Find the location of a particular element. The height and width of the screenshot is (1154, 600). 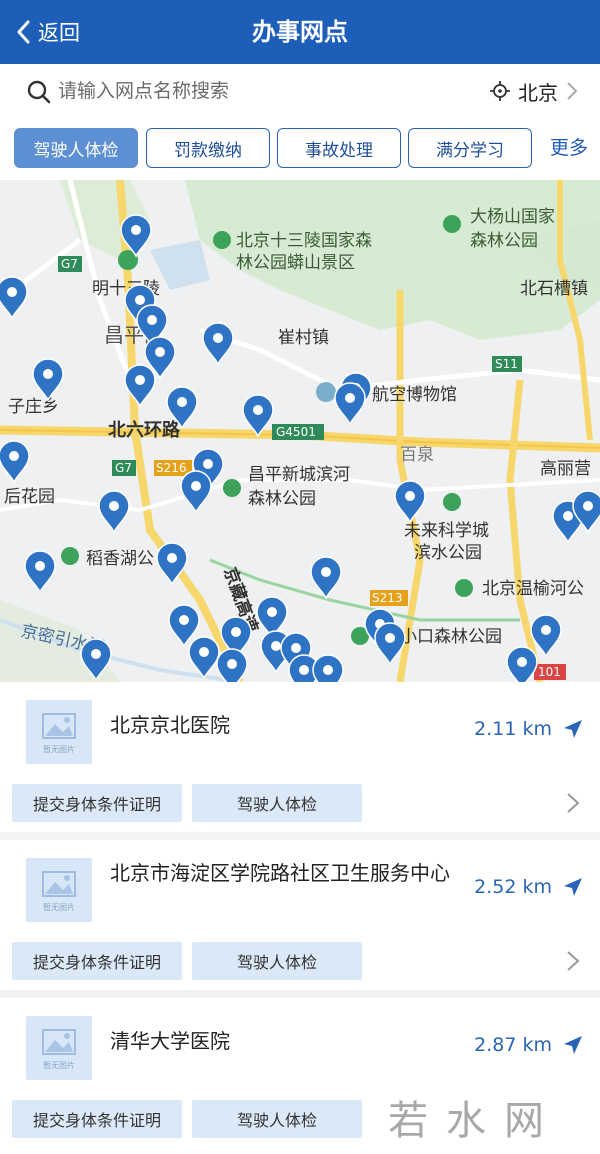

outlet-name: 北京市海淀区学院路社区卫生服务中心 is located at coordinates (280, 873).